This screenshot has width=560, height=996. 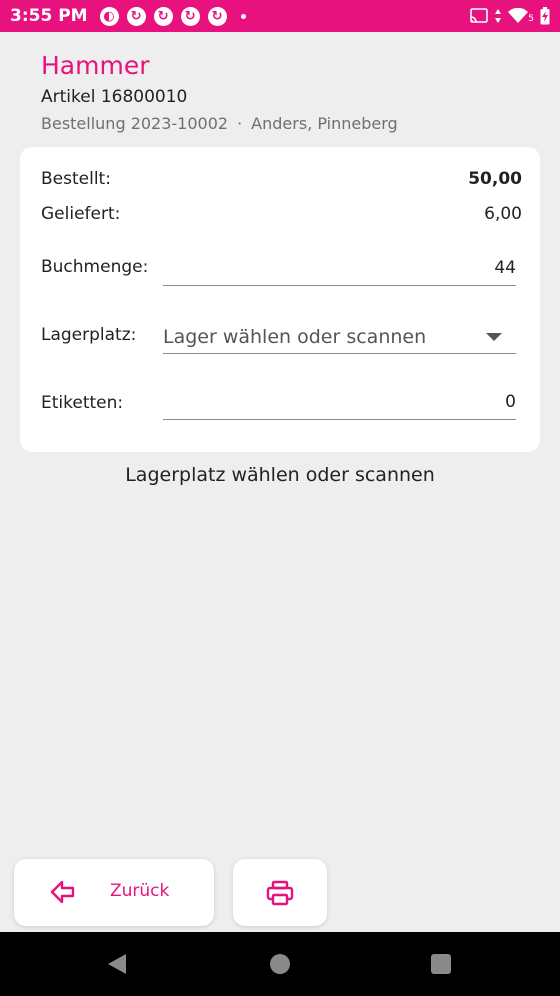 I want to click on back-button: Zurück, so click(x=114, y=892).